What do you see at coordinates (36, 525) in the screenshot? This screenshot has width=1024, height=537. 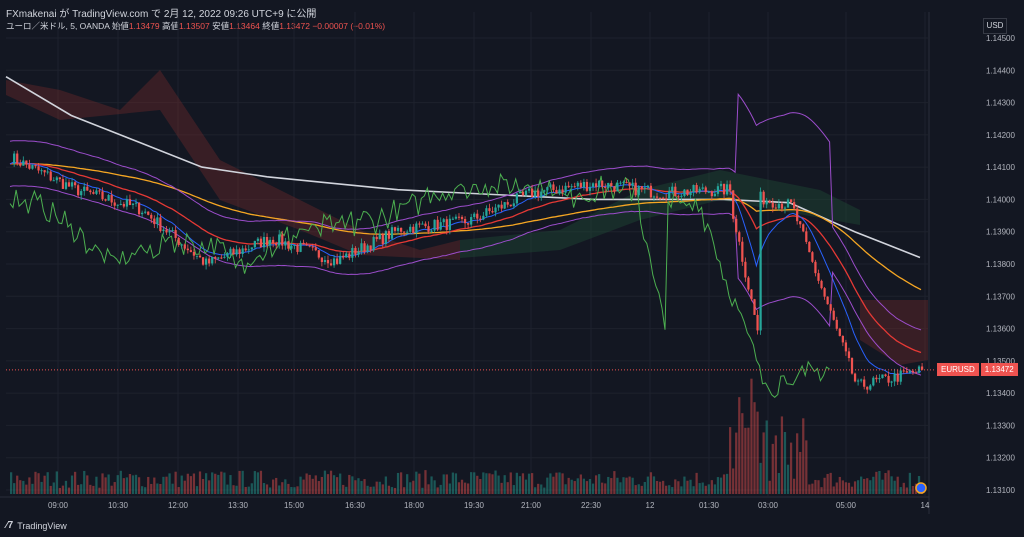 I see `brand: ⁄7 TradingView` at bounding box center [36, 525].